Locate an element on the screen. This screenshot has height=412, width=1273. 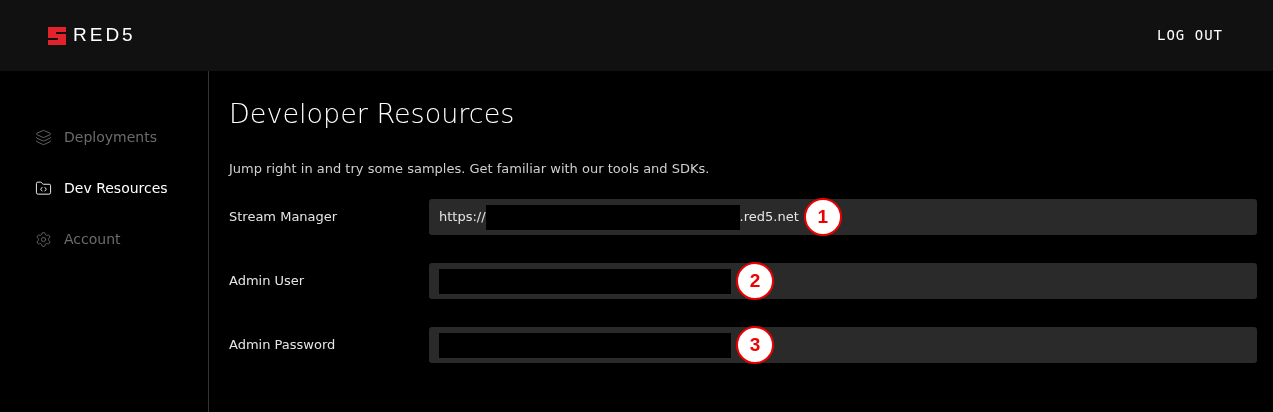
logo-text: RED5 is located at coordinates (104, 35).